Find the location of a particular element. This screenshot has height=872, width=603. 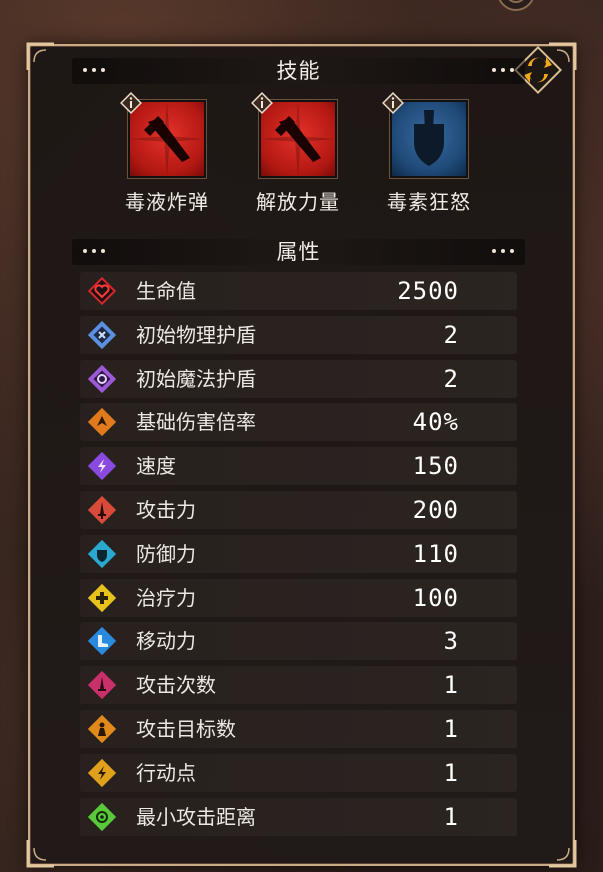

move-icon is located at coordinates (102, 641).